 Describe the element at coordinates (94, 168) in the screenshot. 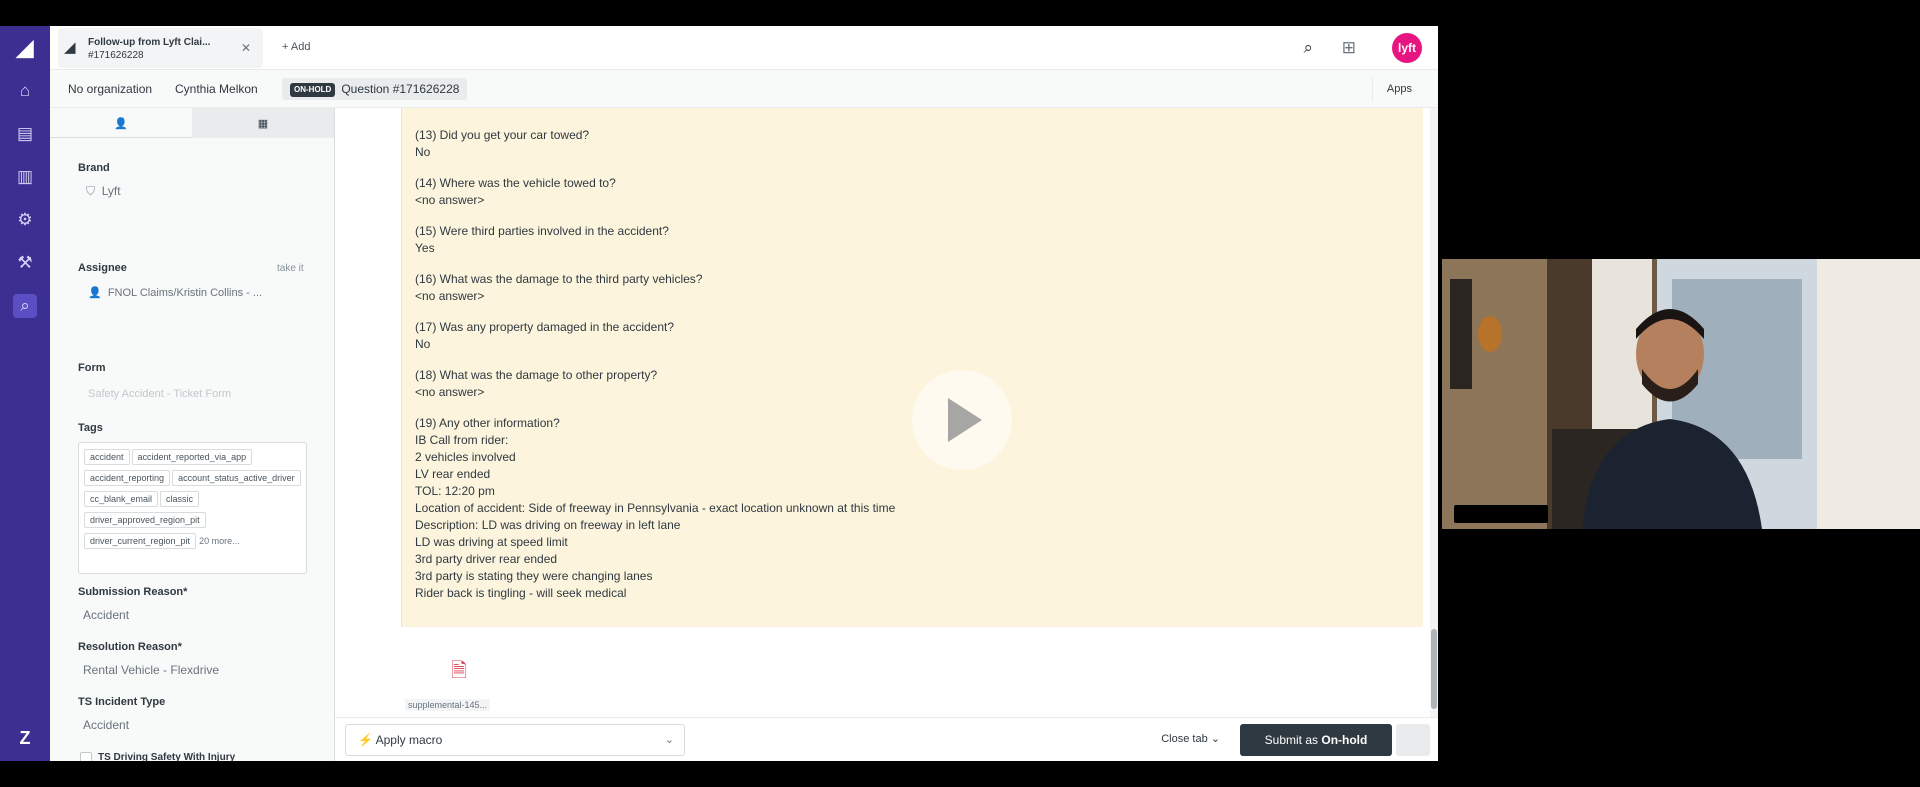

I see `brand-label: Brand` at that location.